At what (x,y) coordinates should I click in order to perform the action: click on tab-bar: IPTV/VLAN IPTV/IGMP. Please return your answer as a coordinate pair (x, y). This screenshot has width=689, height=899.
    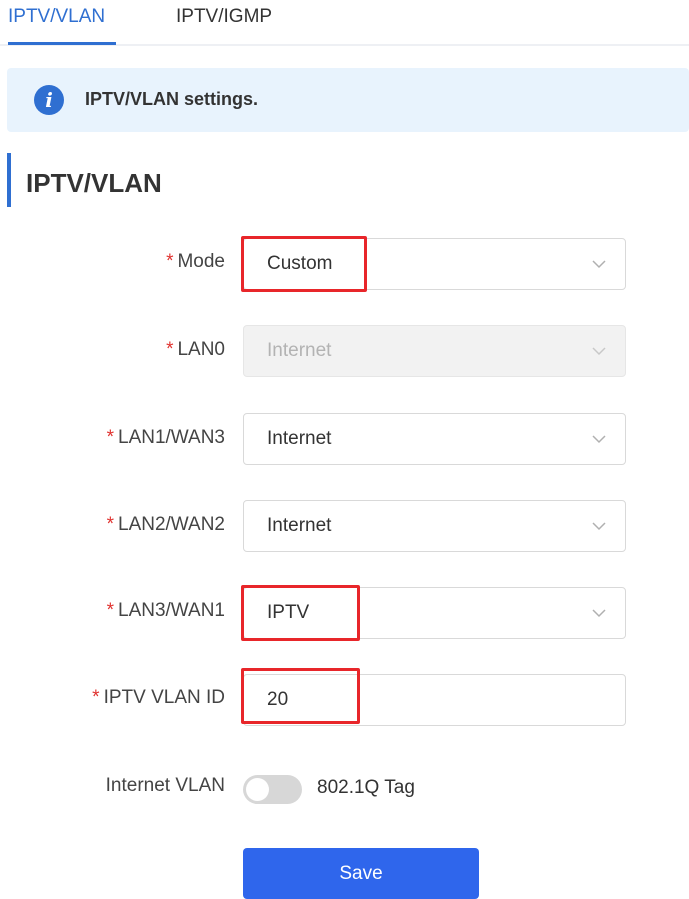
    Looking at the image, I should click on (344, 23).